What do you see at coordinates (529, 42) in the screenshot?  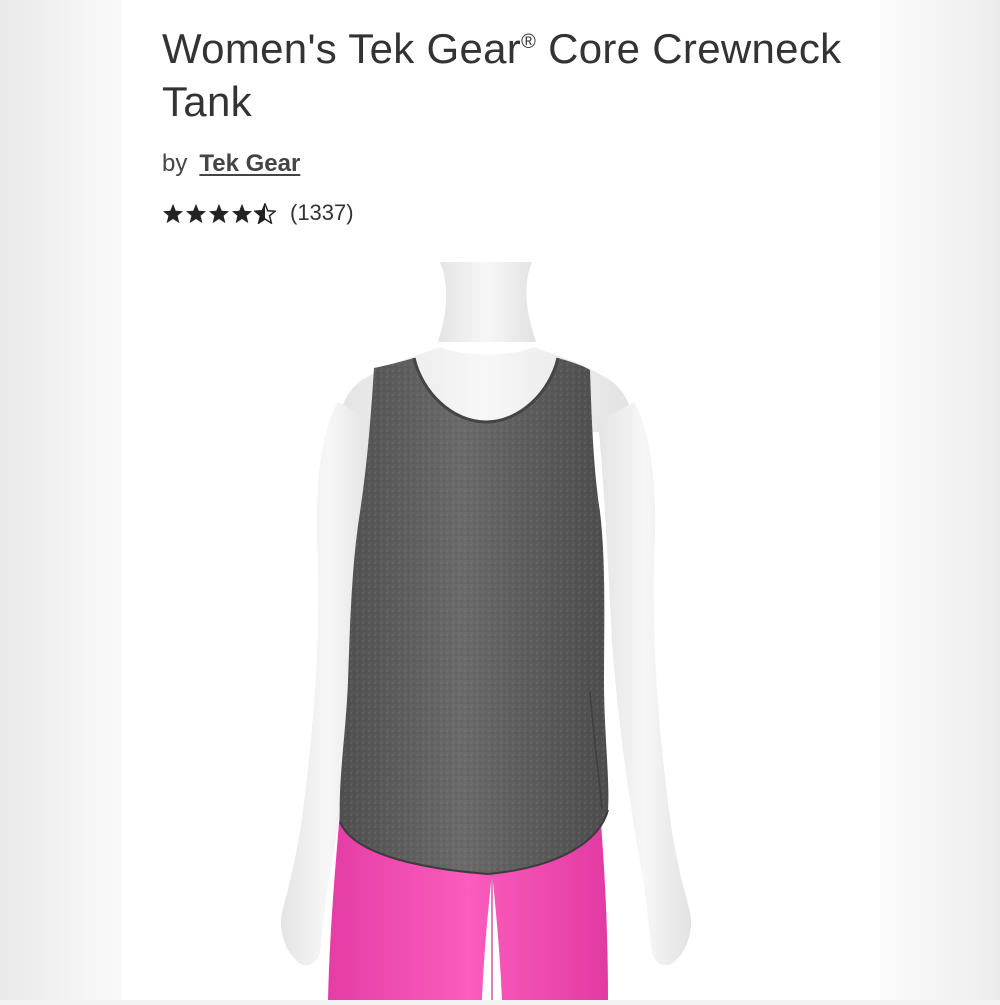 I see `registered-mark: ®` at bounding box center [529, 42].